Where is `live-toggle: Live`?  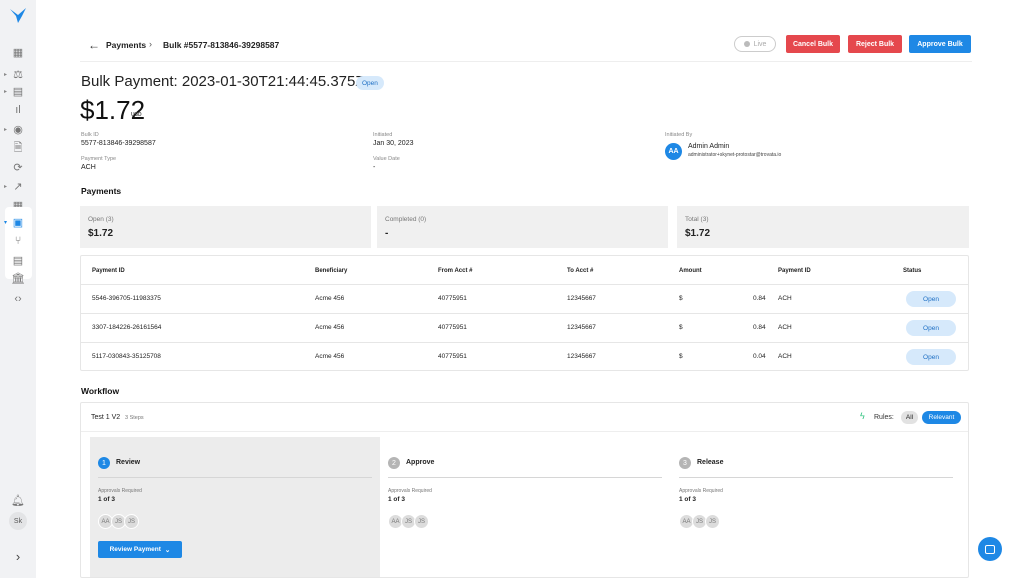 live-toggle: Live is located at coordinates (755, 44).